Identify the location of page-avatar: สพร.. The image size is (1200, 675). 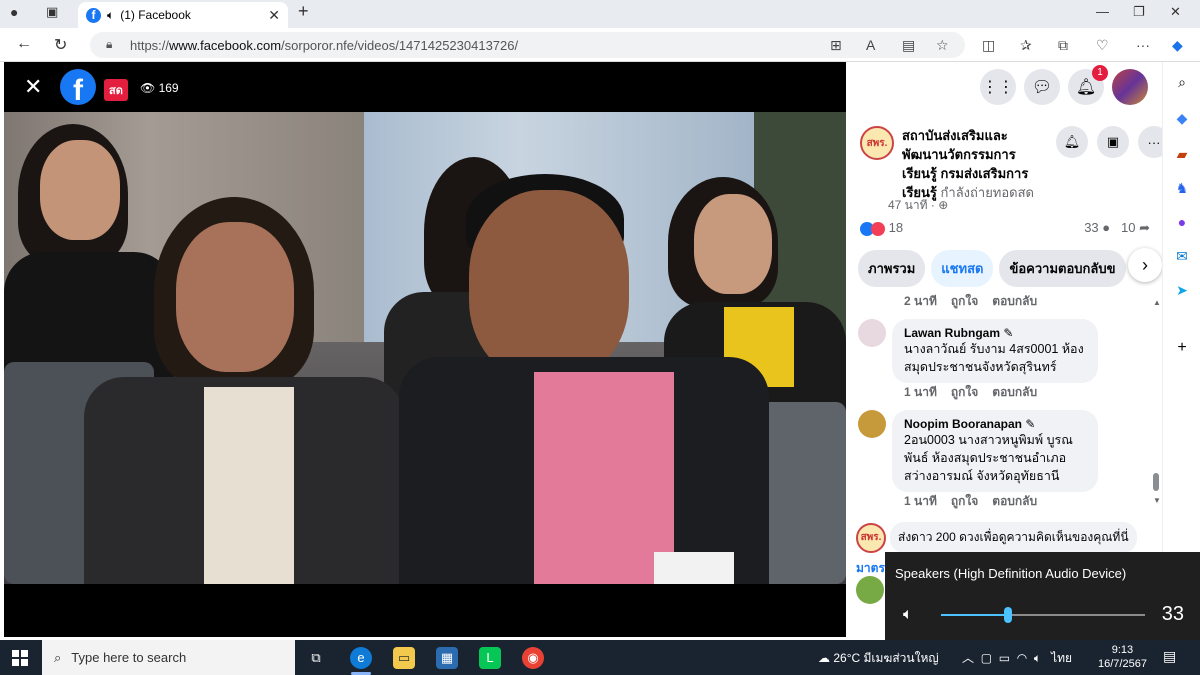
(877, 143).